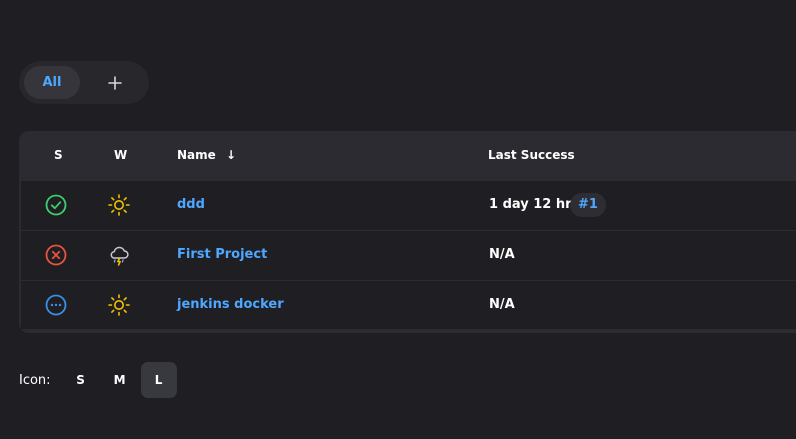  What do you see at coordinates (56, 255) in the screenshot?
I see `failed-status-icon` at bounding box center [56, 255].